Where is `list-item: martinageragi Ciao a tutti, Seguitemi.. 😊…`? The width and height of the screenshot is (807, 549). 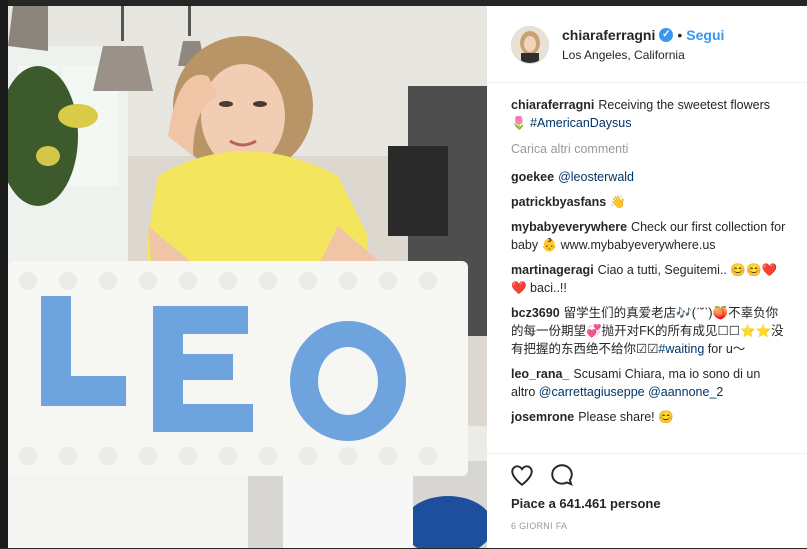
list-item: martinageragi Ciao a tutti, Seguitemi.. 😊… is located at coordinates (649, 279).